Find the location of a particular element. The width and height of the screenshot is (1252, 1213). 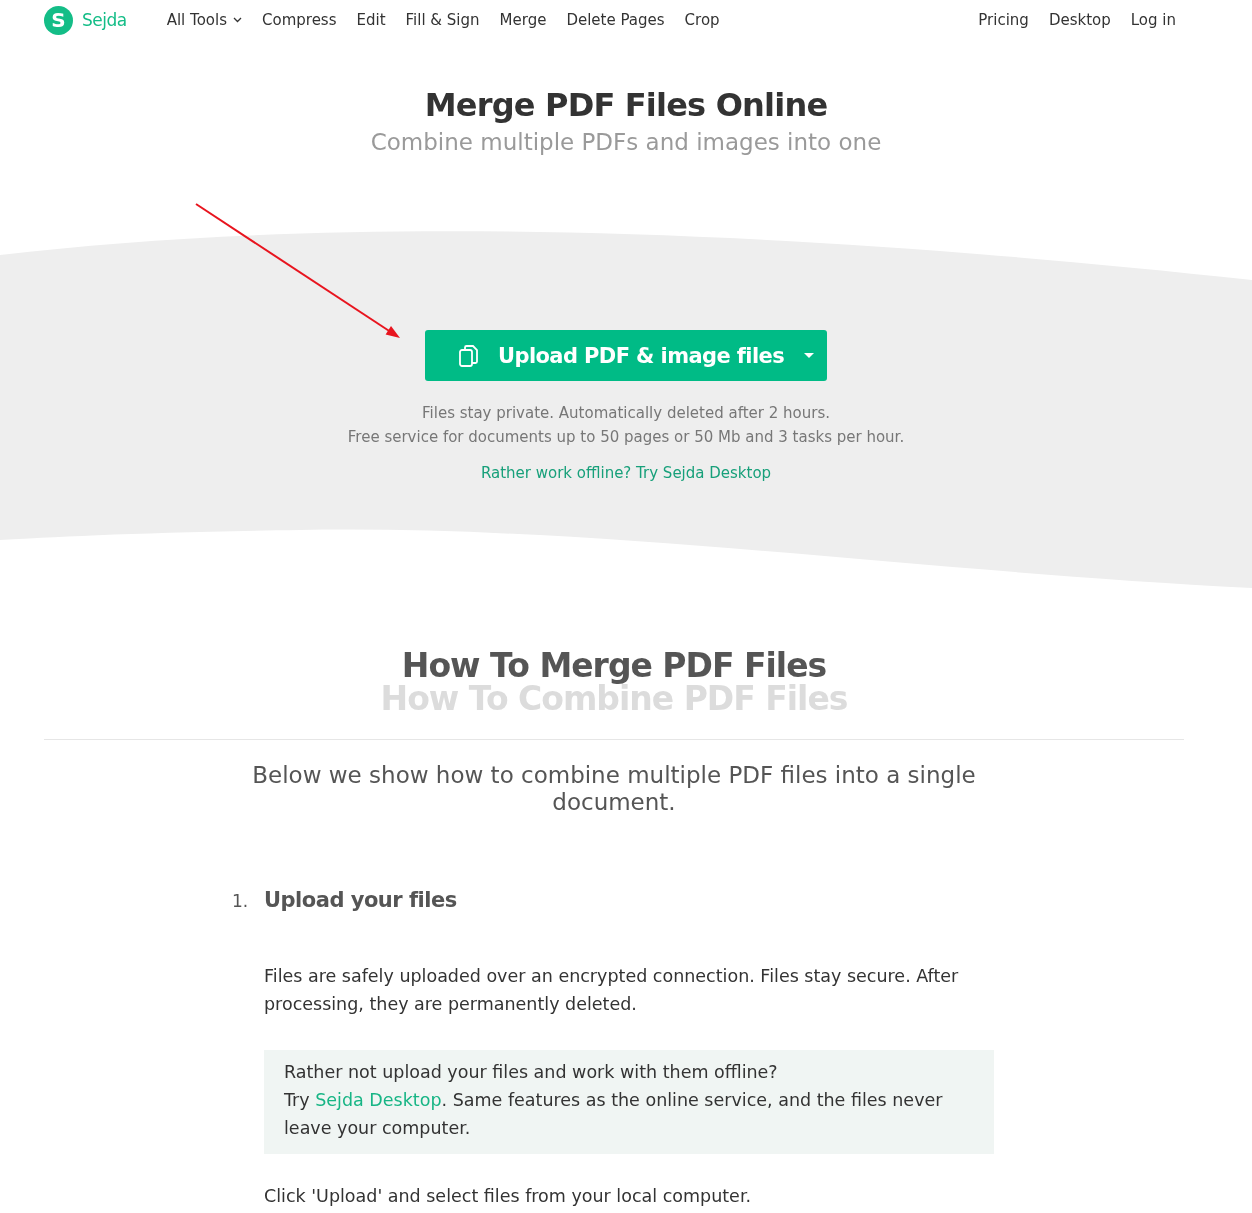

nav-link: Pricing is located at coordinates (1003, 20).